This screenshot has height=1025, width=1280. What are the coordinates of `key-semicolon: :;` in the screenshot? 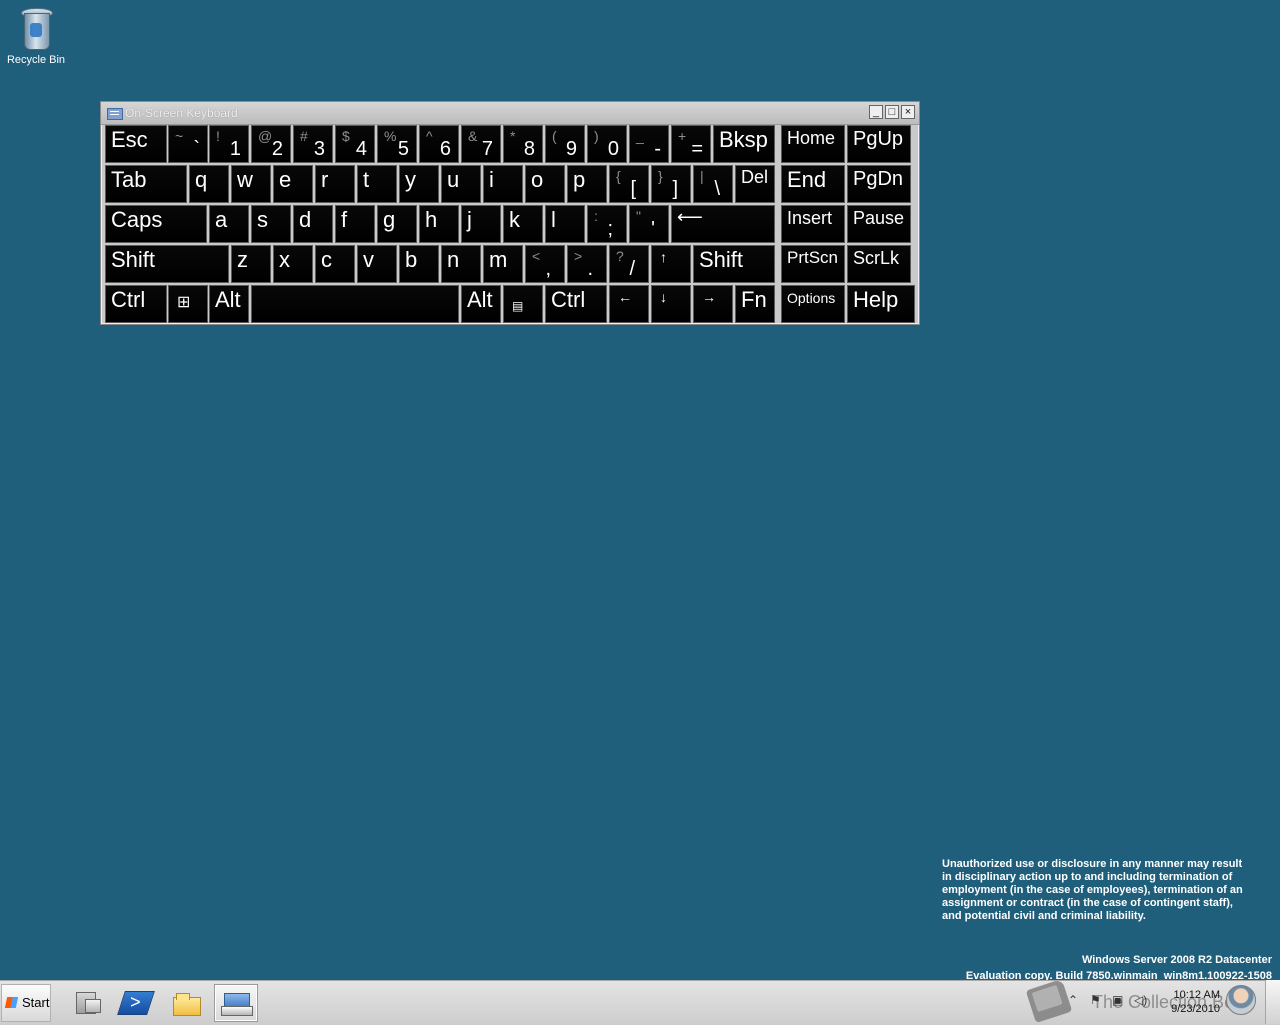 It's located at (607, 224).